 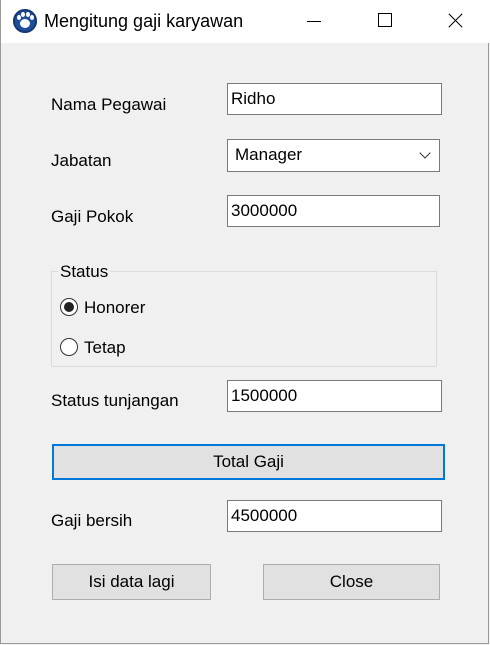 I want to click on maximize-button, so click(x=385, y=21).